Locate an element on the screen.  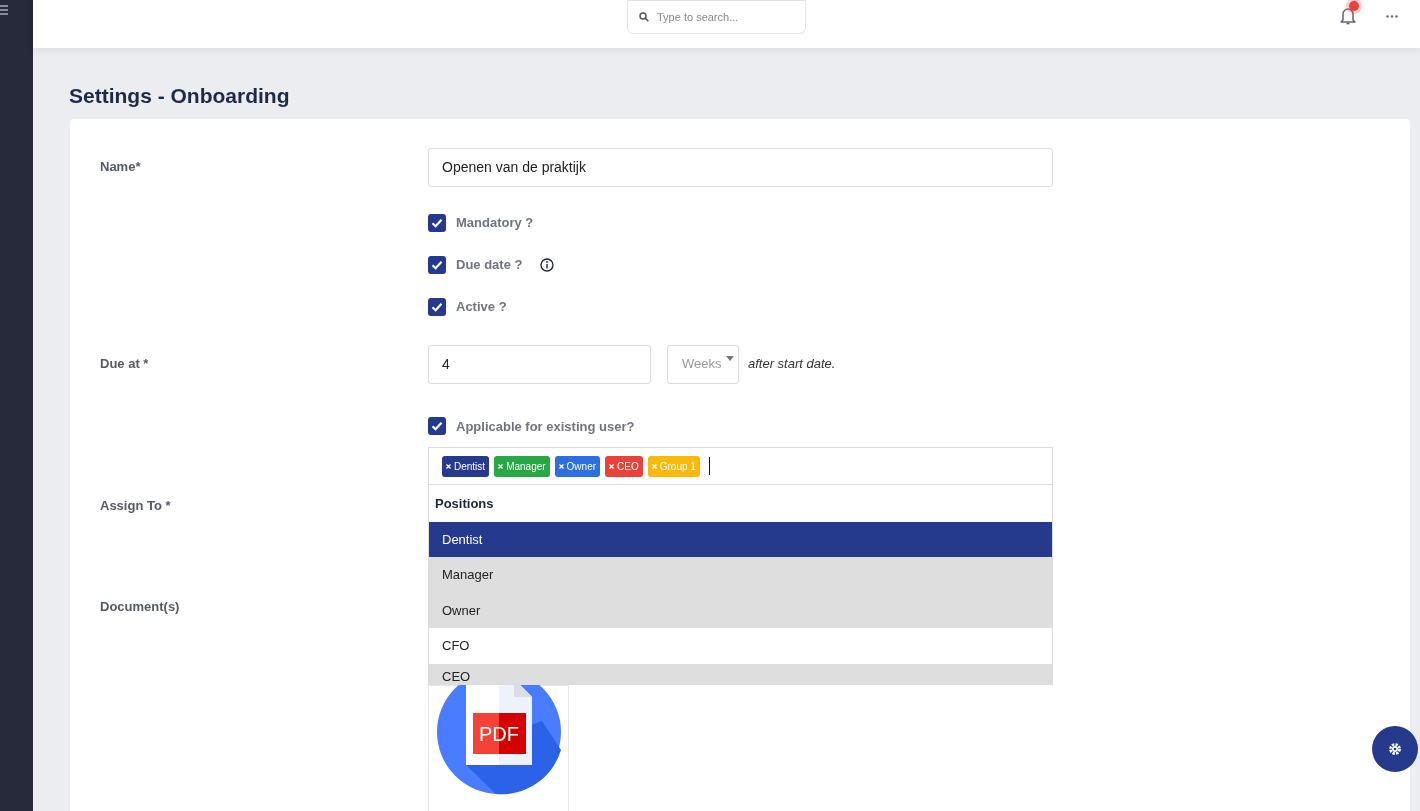
bell-icon is located at coordinates (1348, 16).